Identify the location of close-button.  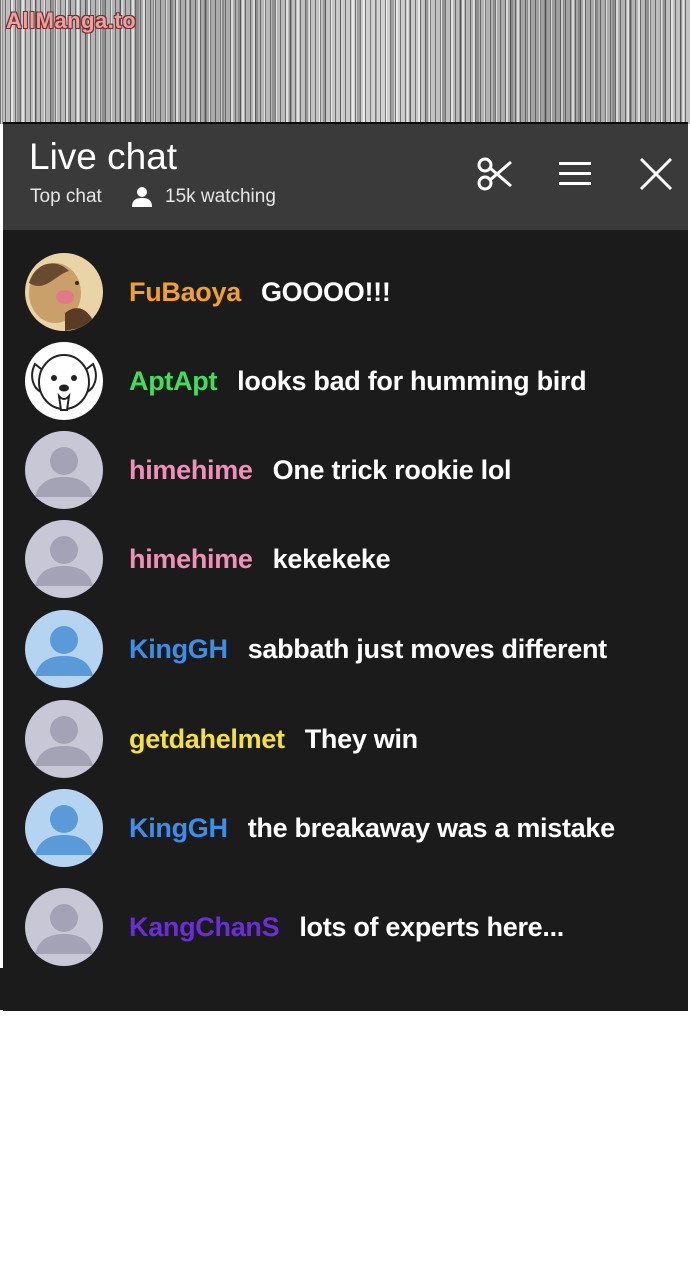
(656, 174).